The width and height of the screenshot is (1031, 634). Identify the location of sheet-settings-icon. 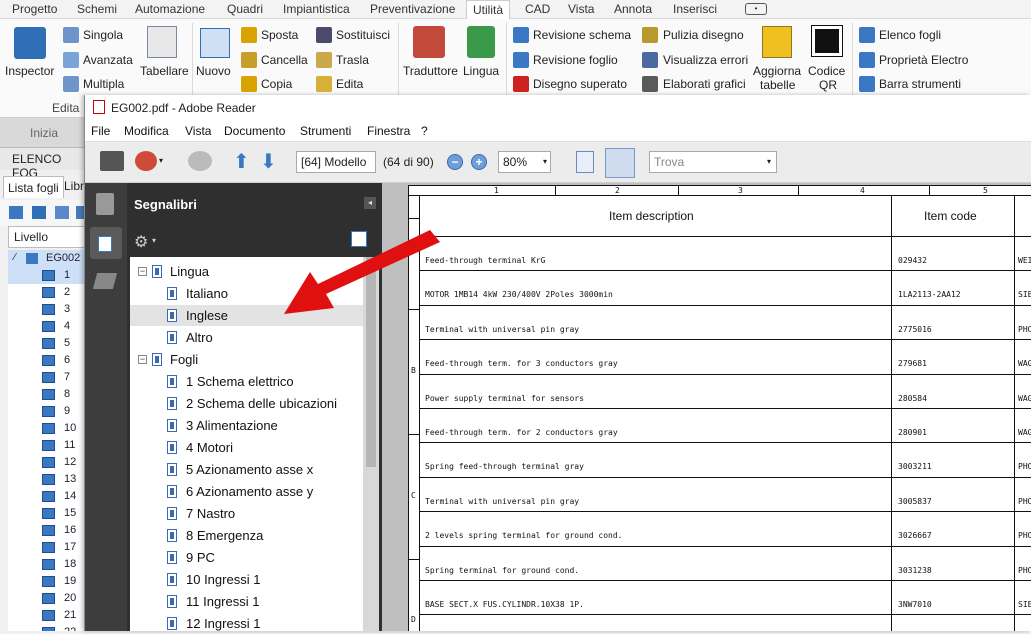
(62, 212).